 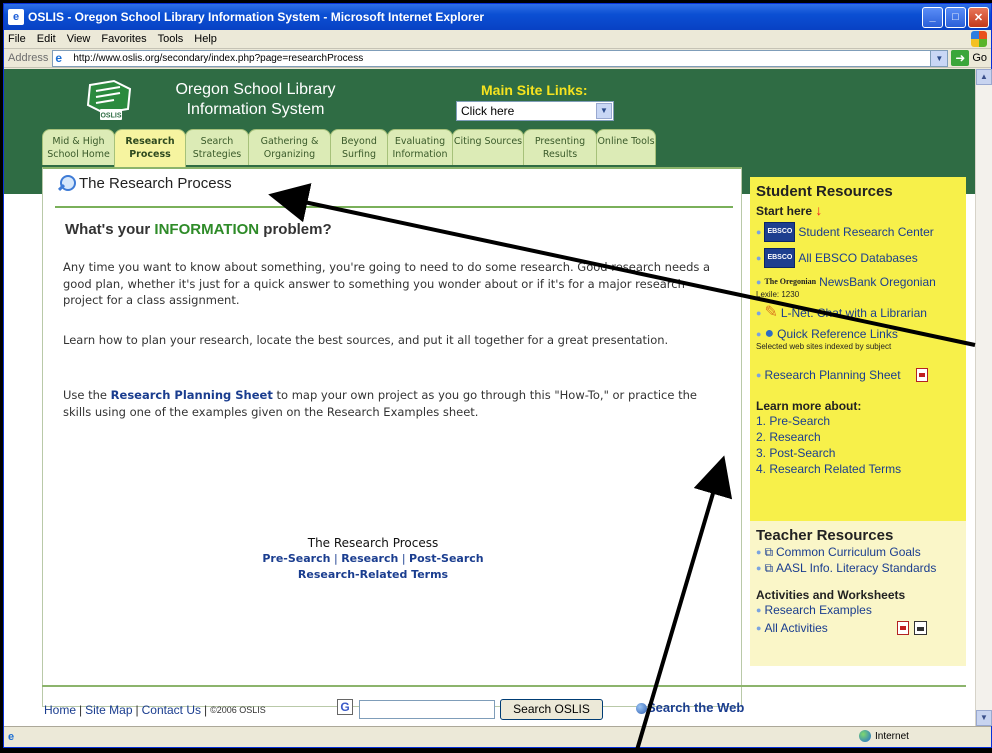 I want to click on oslis-logo: OSLIS, so click(x=110, y=101).